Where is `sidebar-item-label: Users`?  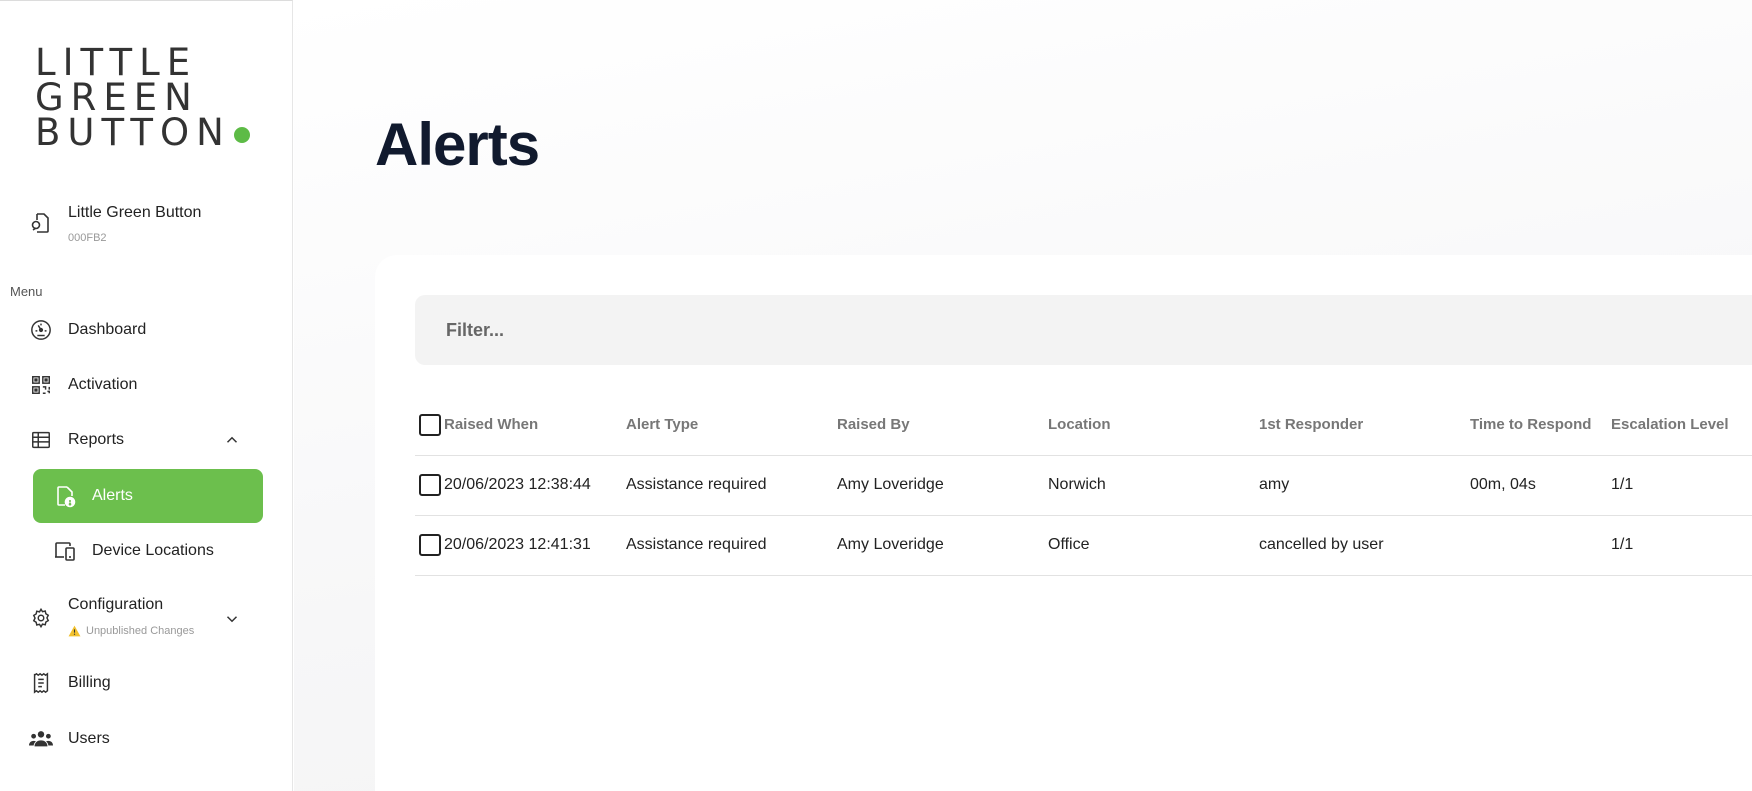 sidebar-item-label: Users is located at coordinates (89, 738).